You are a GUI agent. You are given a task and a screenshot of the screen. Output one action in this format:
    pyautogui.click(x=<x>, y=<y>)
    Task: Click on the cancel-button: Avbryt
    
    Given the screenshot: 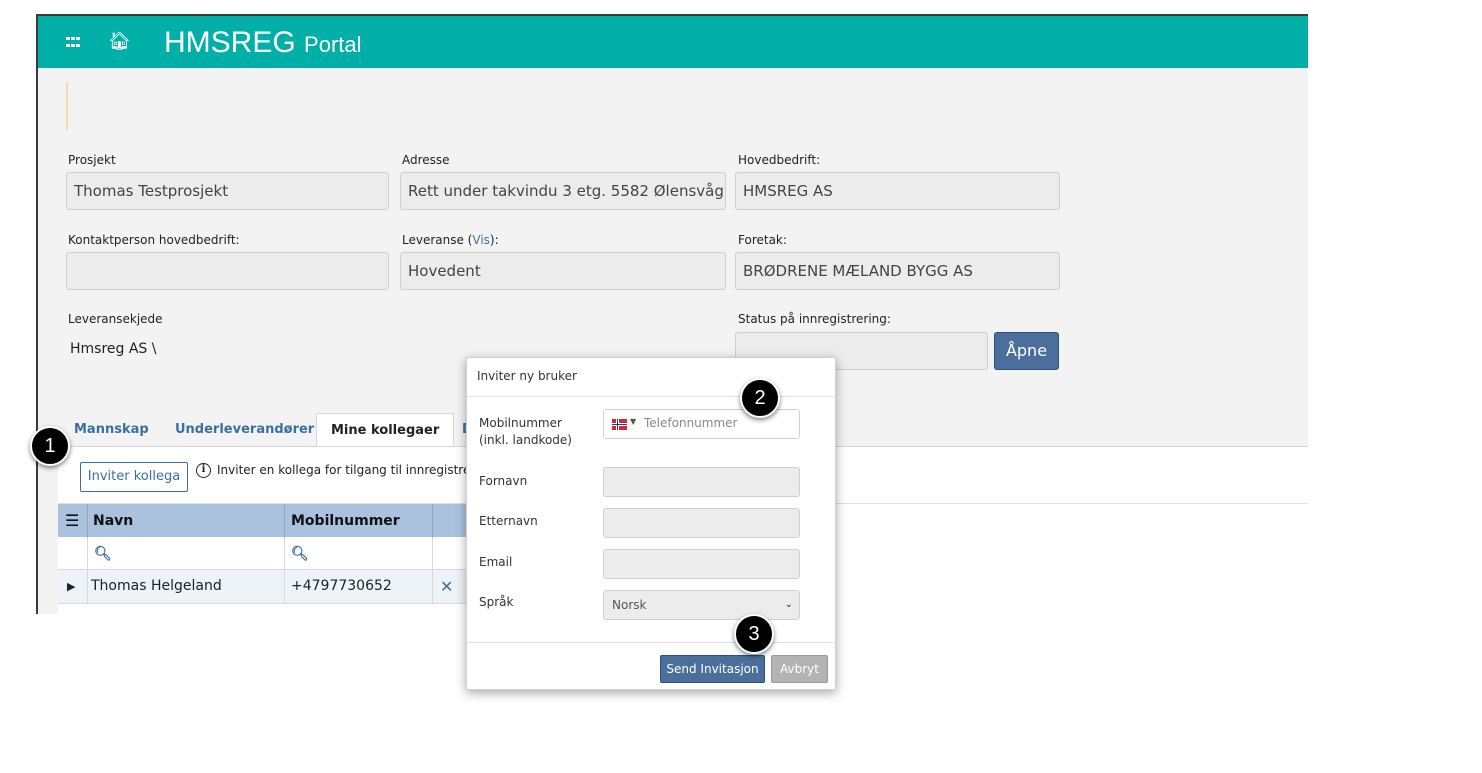 What is the action you would take?
    pyautogui.click(x=799, y=669)
    